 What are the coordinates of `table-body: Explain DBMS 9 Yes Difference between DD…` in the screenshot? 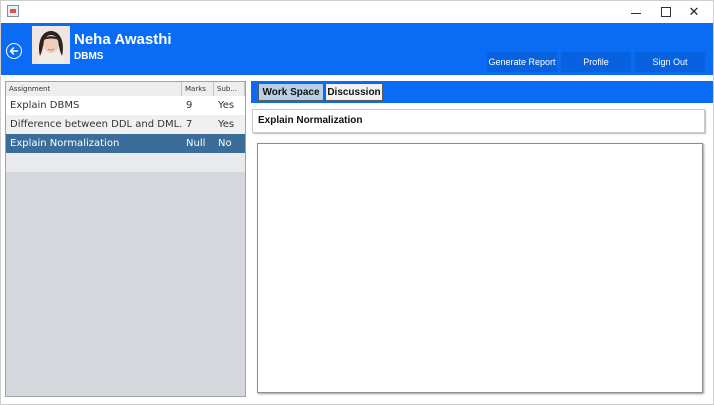 It's located at (125, 134).